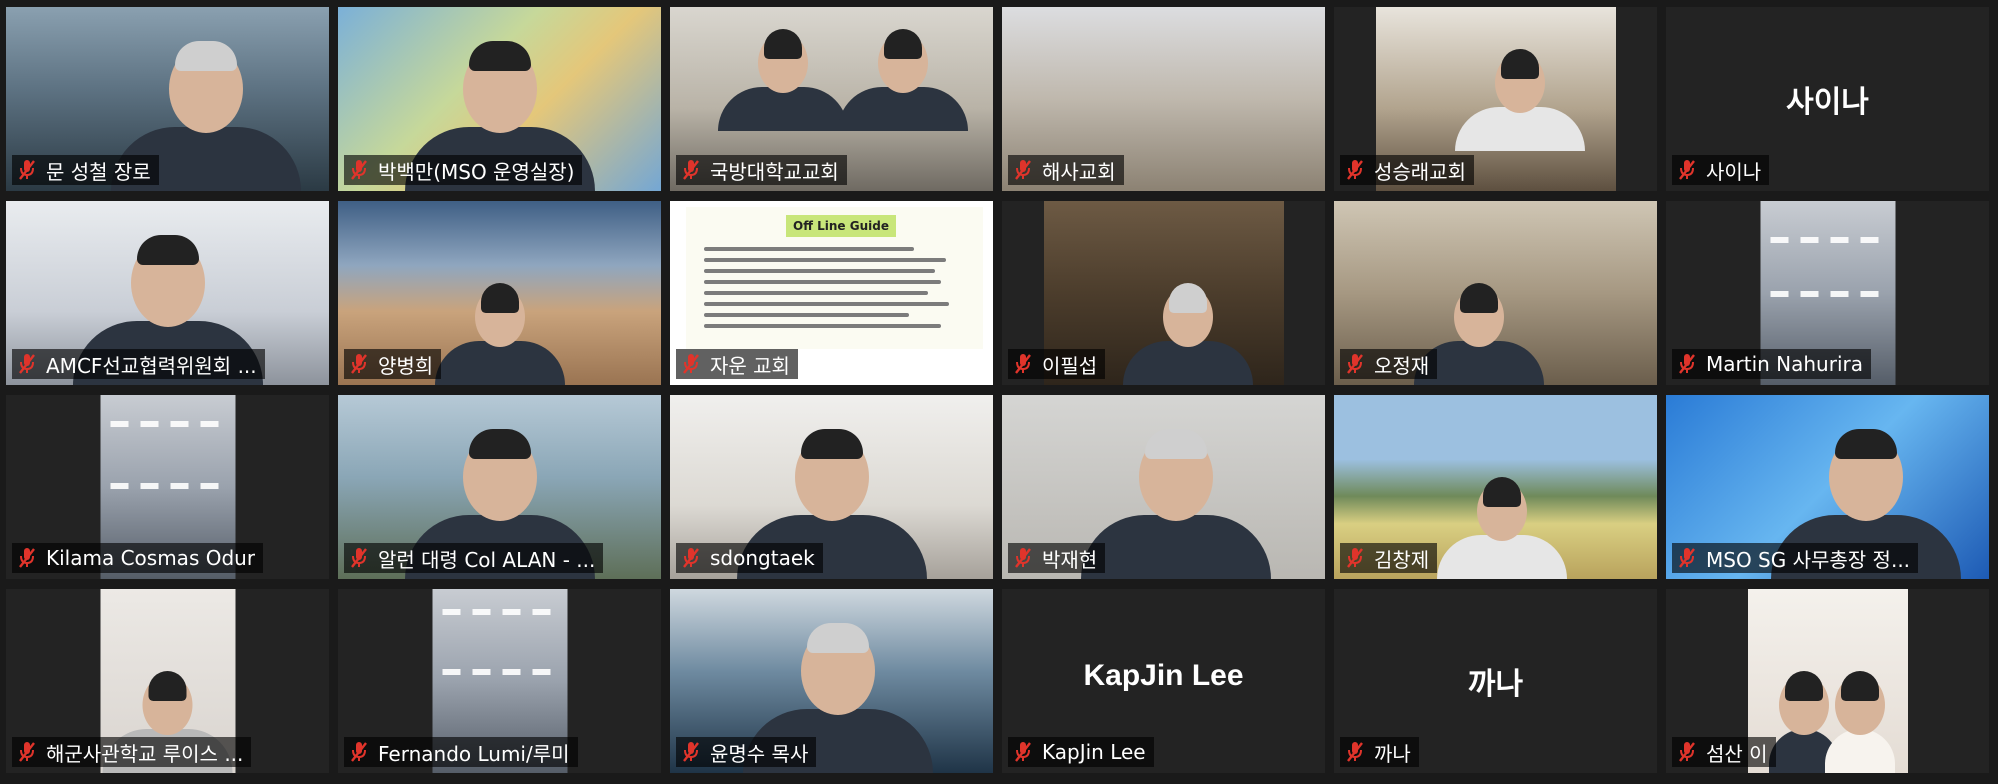  I want to click on participant-nameplate: KapJin Lee, so click(1081, 752).